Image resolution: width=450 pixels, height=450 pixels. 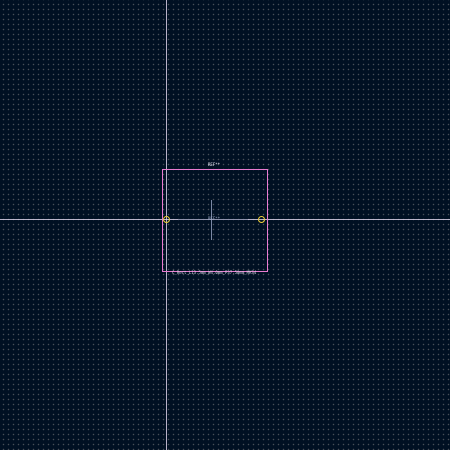 I want to click on footprint-reference-center-label: REF**, so click(x=214, y=219).